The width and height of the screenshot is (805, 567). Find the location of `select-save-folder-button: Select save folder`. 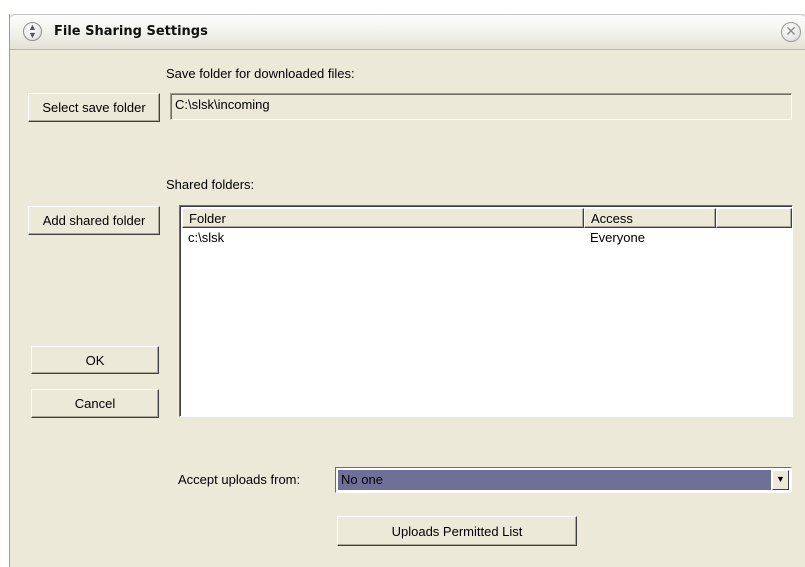

select-save-folder-button: Select save folder is located at coordinates (94, 107).